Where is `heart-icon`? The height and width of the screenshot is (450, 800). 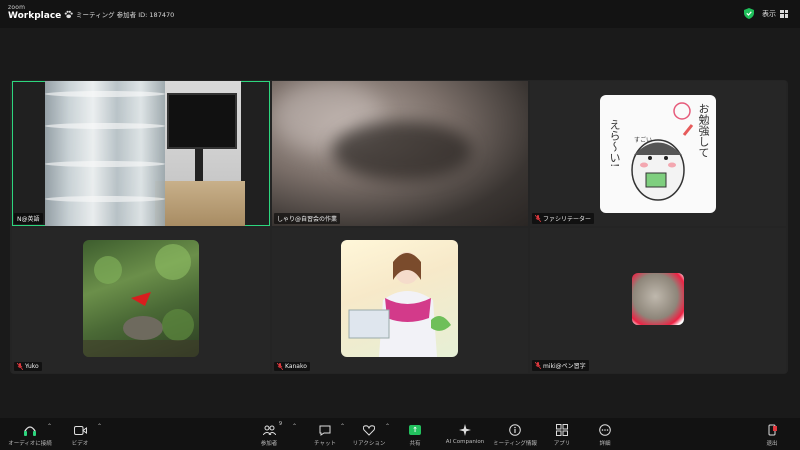 heart-icon is located at coordinates (369, 430).